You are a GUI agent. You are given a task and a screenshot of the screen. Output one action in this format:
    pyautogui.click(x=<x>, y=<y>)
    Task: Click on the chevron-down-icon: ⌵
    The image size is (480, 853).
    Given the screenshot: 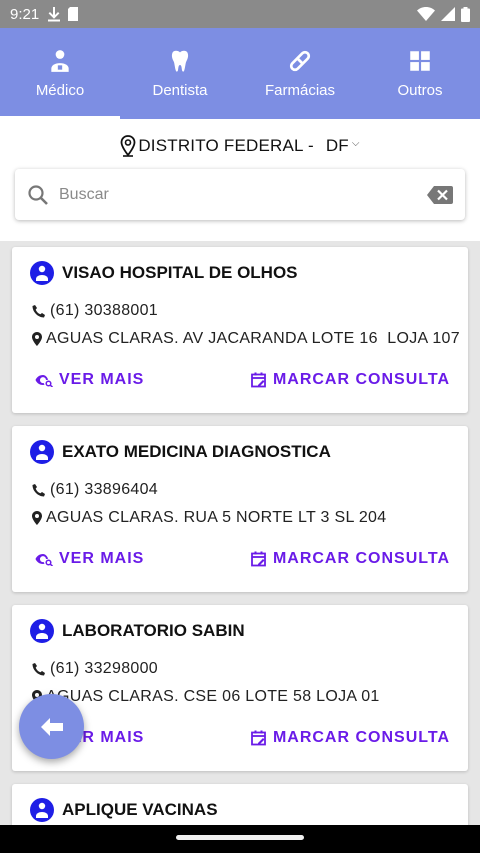 What is the action you would take?
    pyautogui.click(x=355, y=143)
    